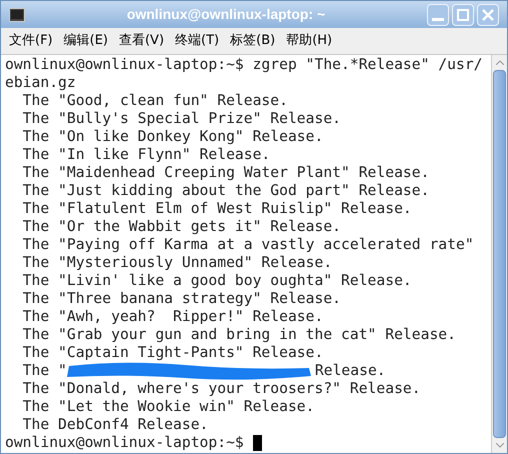  I want to click on terminal-line: ebian.gz, so click(40, 83).